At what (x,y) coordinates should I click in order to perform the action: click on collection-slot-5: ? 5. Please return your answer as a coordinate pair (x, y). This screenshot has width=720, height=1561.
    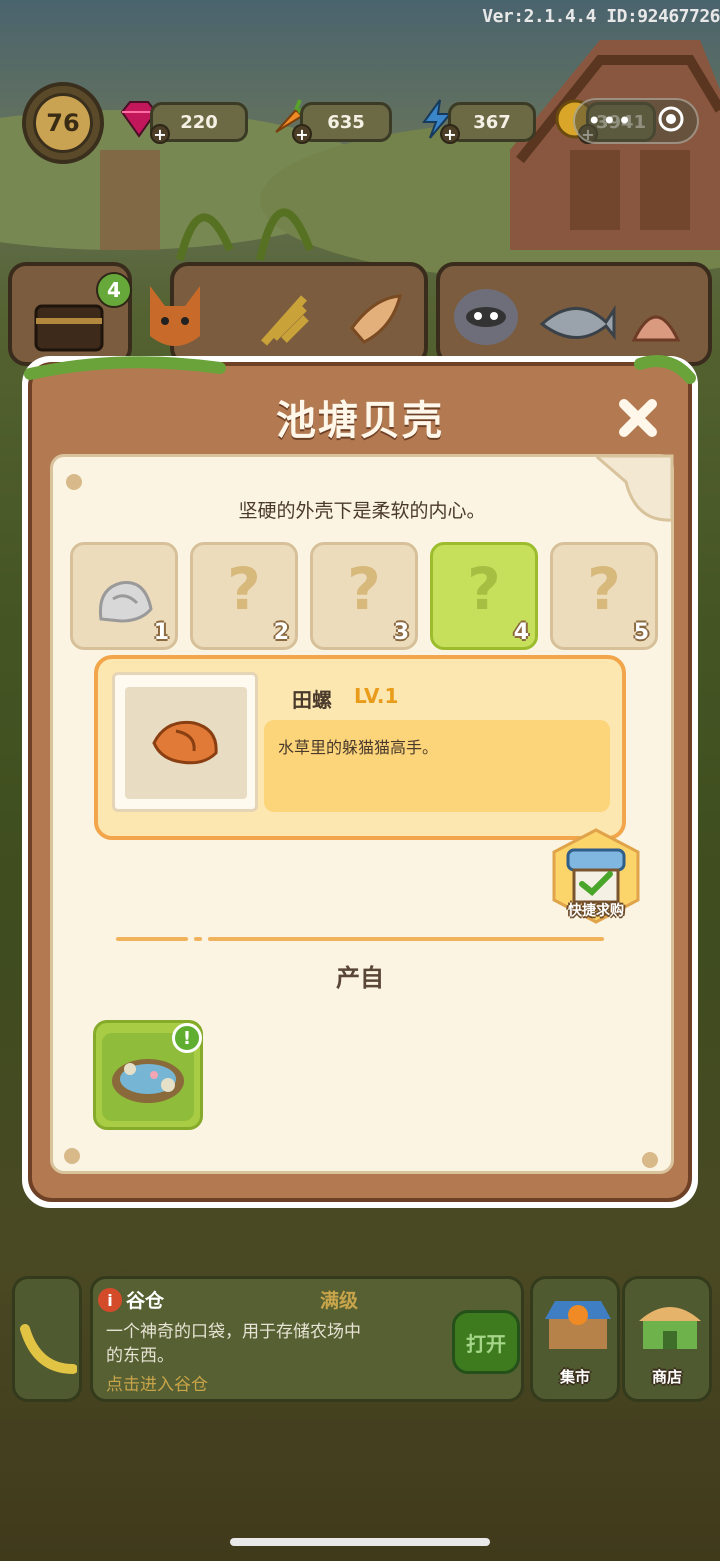
    Looking at the image, I should click on (604, 596).